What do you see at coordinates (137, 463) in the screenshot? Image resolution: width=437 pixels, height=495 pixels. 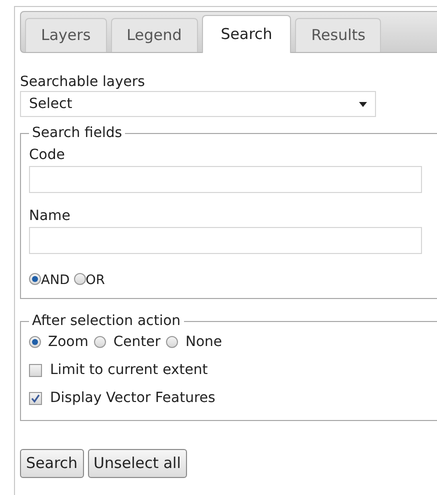 I see `action-button: Unselect all` at bounding box center [137, 463].